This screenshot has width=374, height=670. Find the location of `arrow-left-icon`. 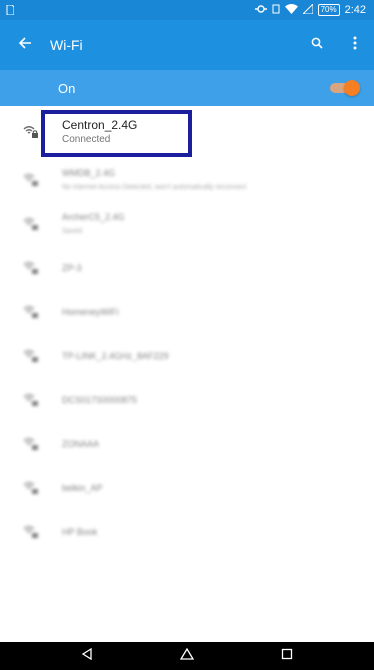

arrow-left-icon is located at coordinates (25, 45).